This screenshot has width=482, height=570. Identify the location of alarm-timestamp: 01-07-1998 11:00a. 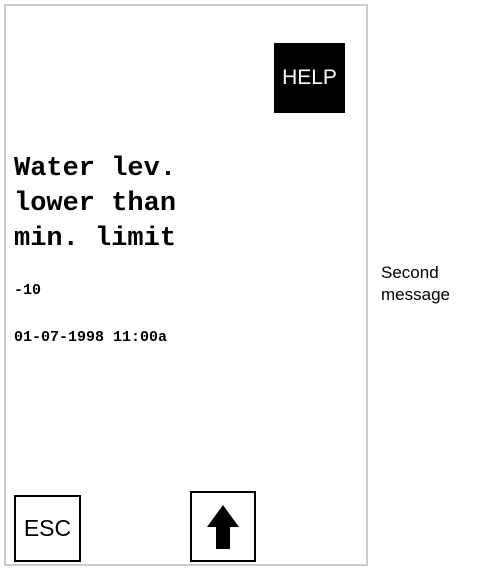
(91, 337).